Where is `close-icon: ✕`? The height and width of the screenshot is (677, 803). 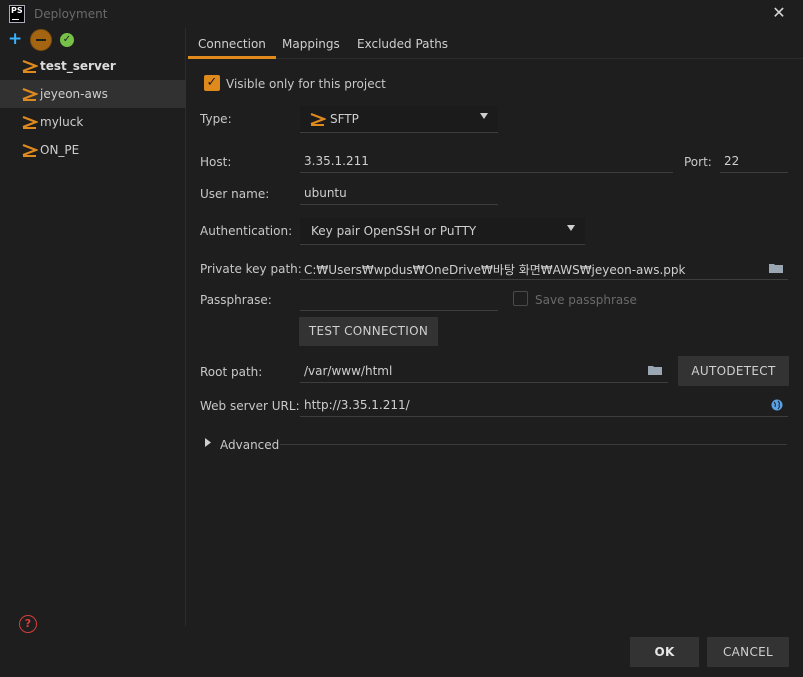 close-icon: ✕ is located at coordinates (779, 13).